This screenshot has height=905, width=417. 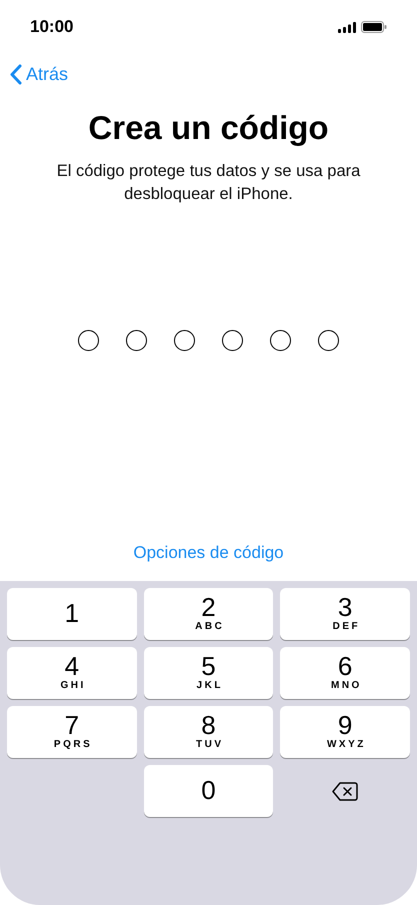 What do you see at coordinates (209, 673) in the screenshot?
I see `keypad-key: 5 JKL` at bounding box center [209, 673].